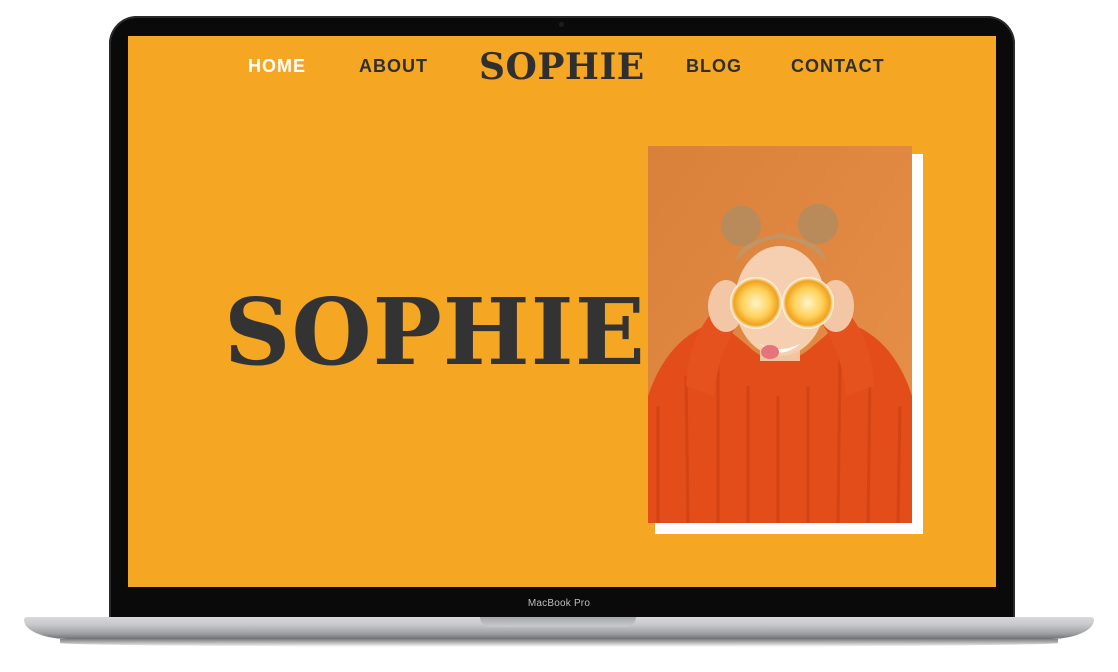 The height and width of the screenshot is (672, 1118). I want to click on device-label: MacBook Pro, so click(559, 603).